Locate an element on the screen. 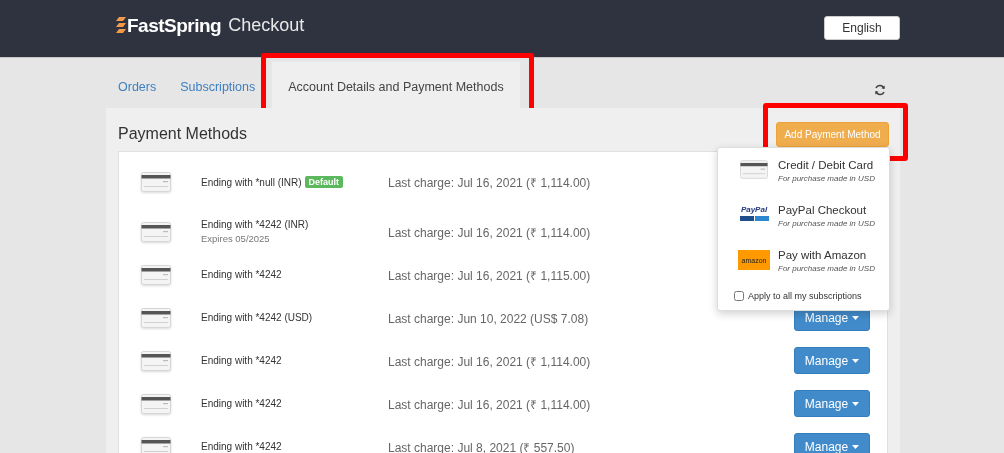 The image size is (1004, 453). paypal-logo: PayPal is located at coordinates (754, 221).